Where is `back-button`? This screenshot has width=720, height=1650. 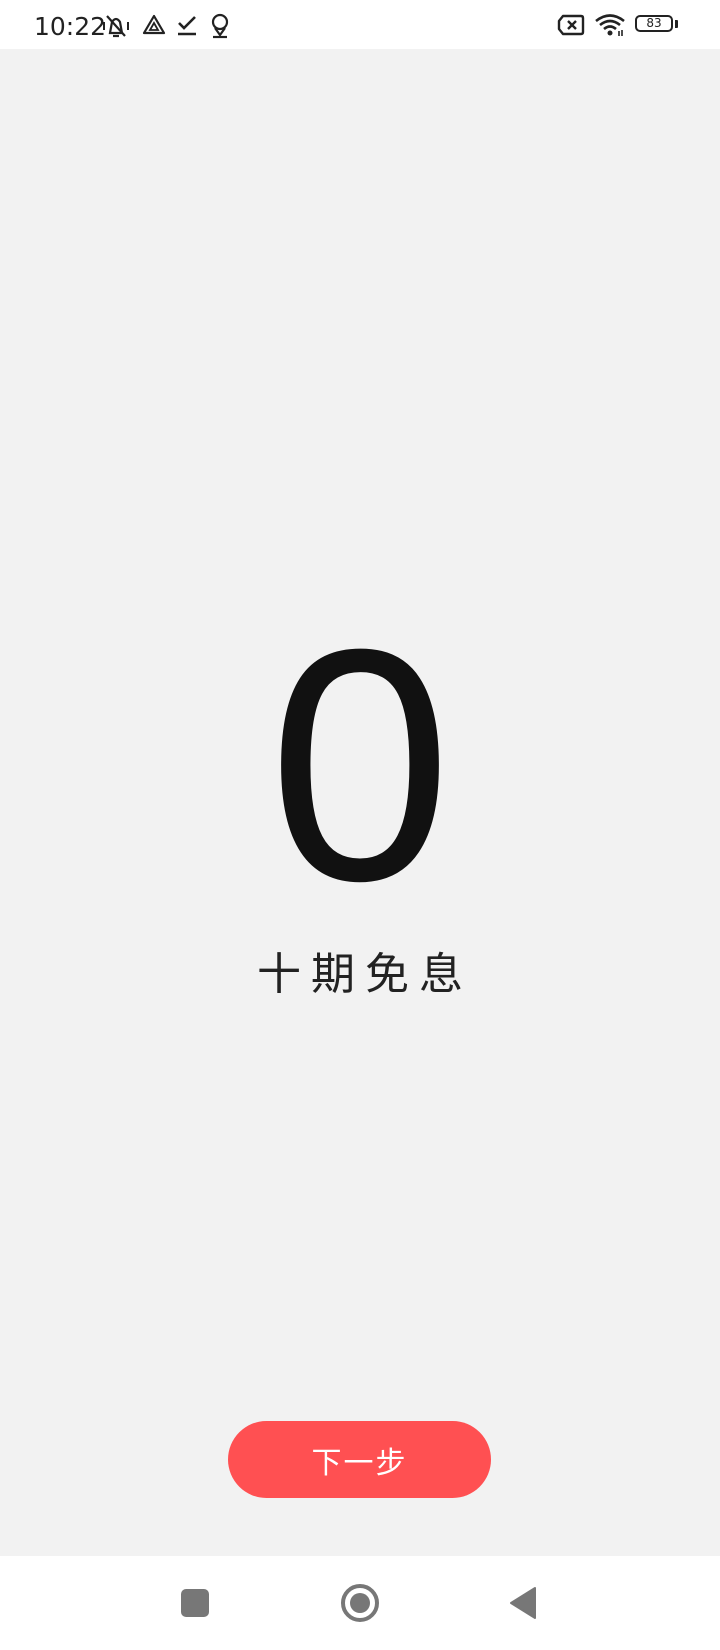
back-button is located at coordinates (523, 1603).